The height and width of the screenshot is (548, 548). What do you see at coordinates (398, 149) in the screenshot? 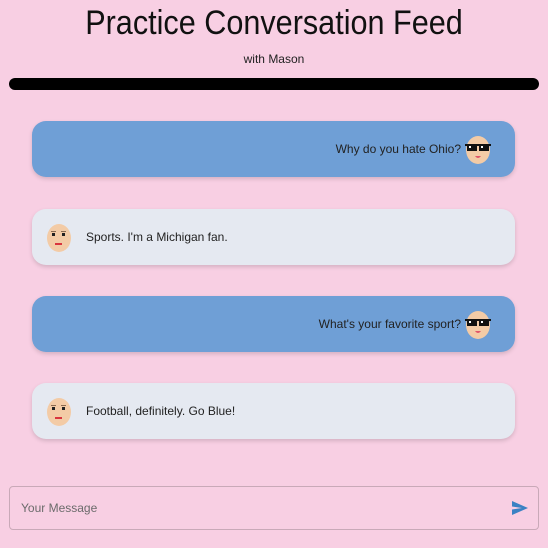
I see `message-text: Why do you hate Ohio?` at bounding box center [398, 149].